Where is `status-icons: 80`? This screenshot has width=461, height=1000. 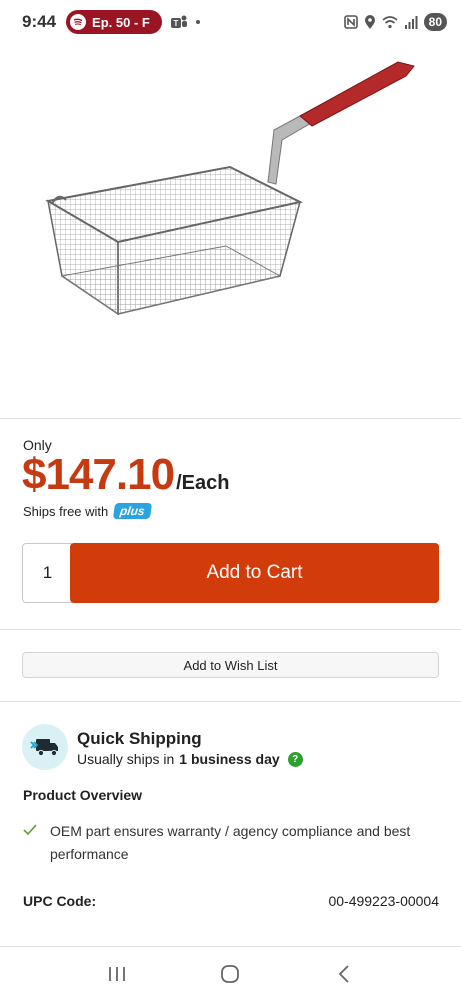
status-icons: 80 is located at coordinates (395, 22).